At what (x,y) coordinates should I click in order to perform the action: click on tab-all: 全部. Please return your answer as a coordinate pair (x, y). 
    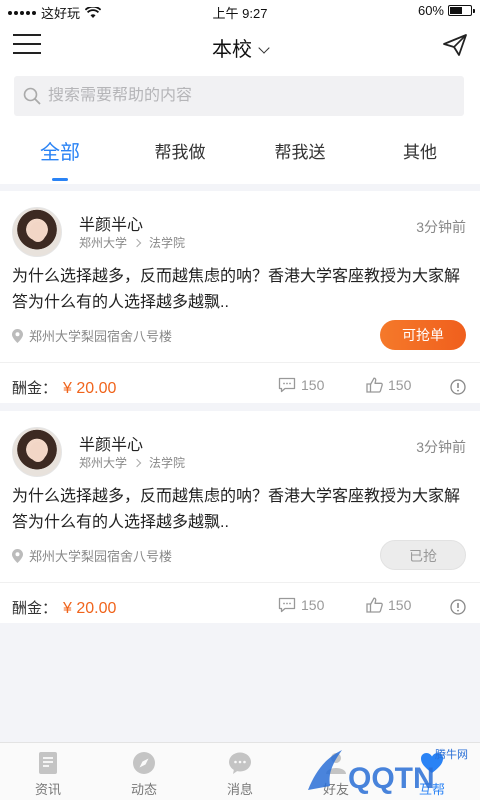
    Looking at the image, I should click on (60, 154).